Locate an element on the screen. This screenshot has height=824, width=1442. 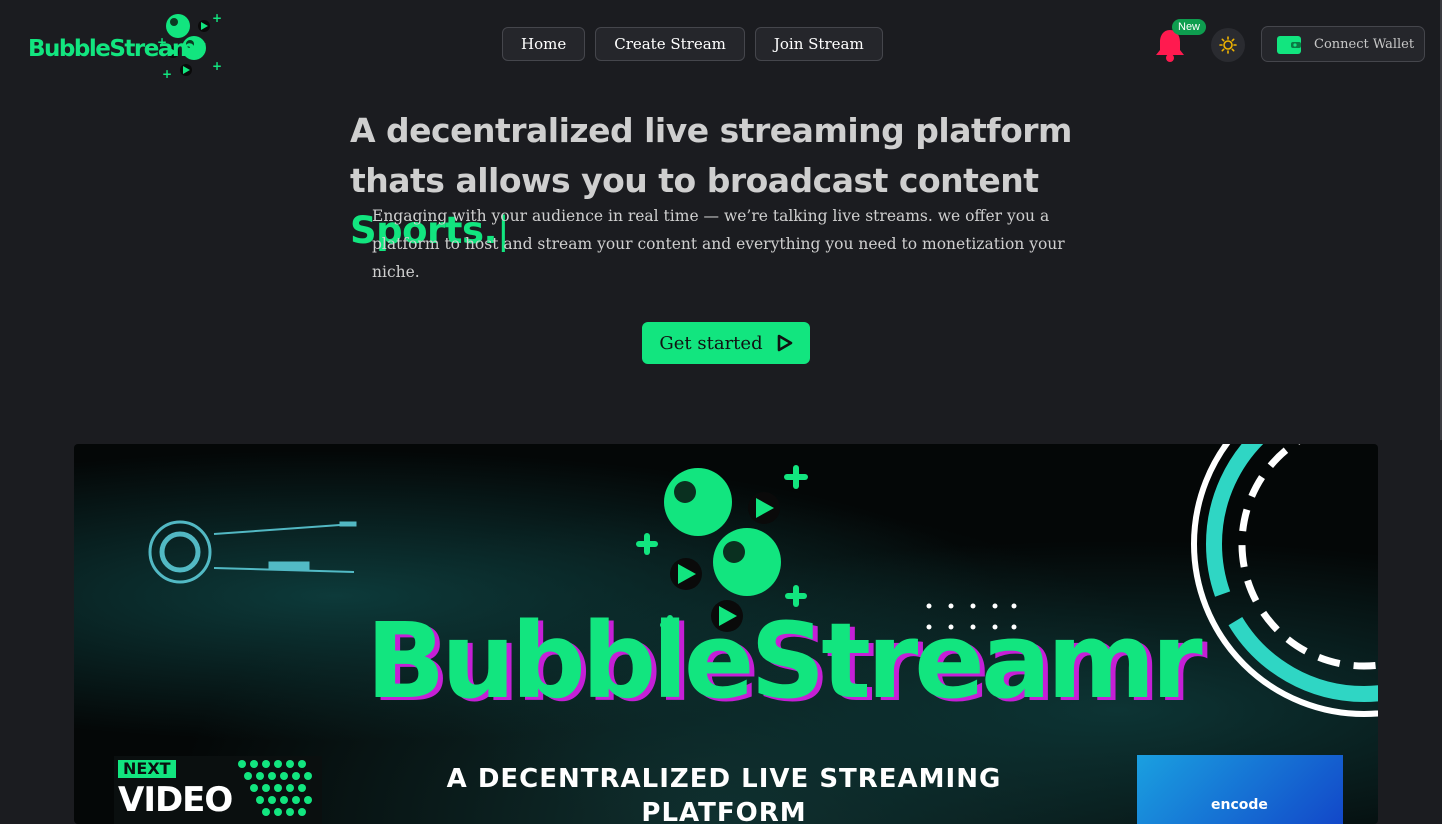
encode-label: encode is located at coordinates (1239, 805).